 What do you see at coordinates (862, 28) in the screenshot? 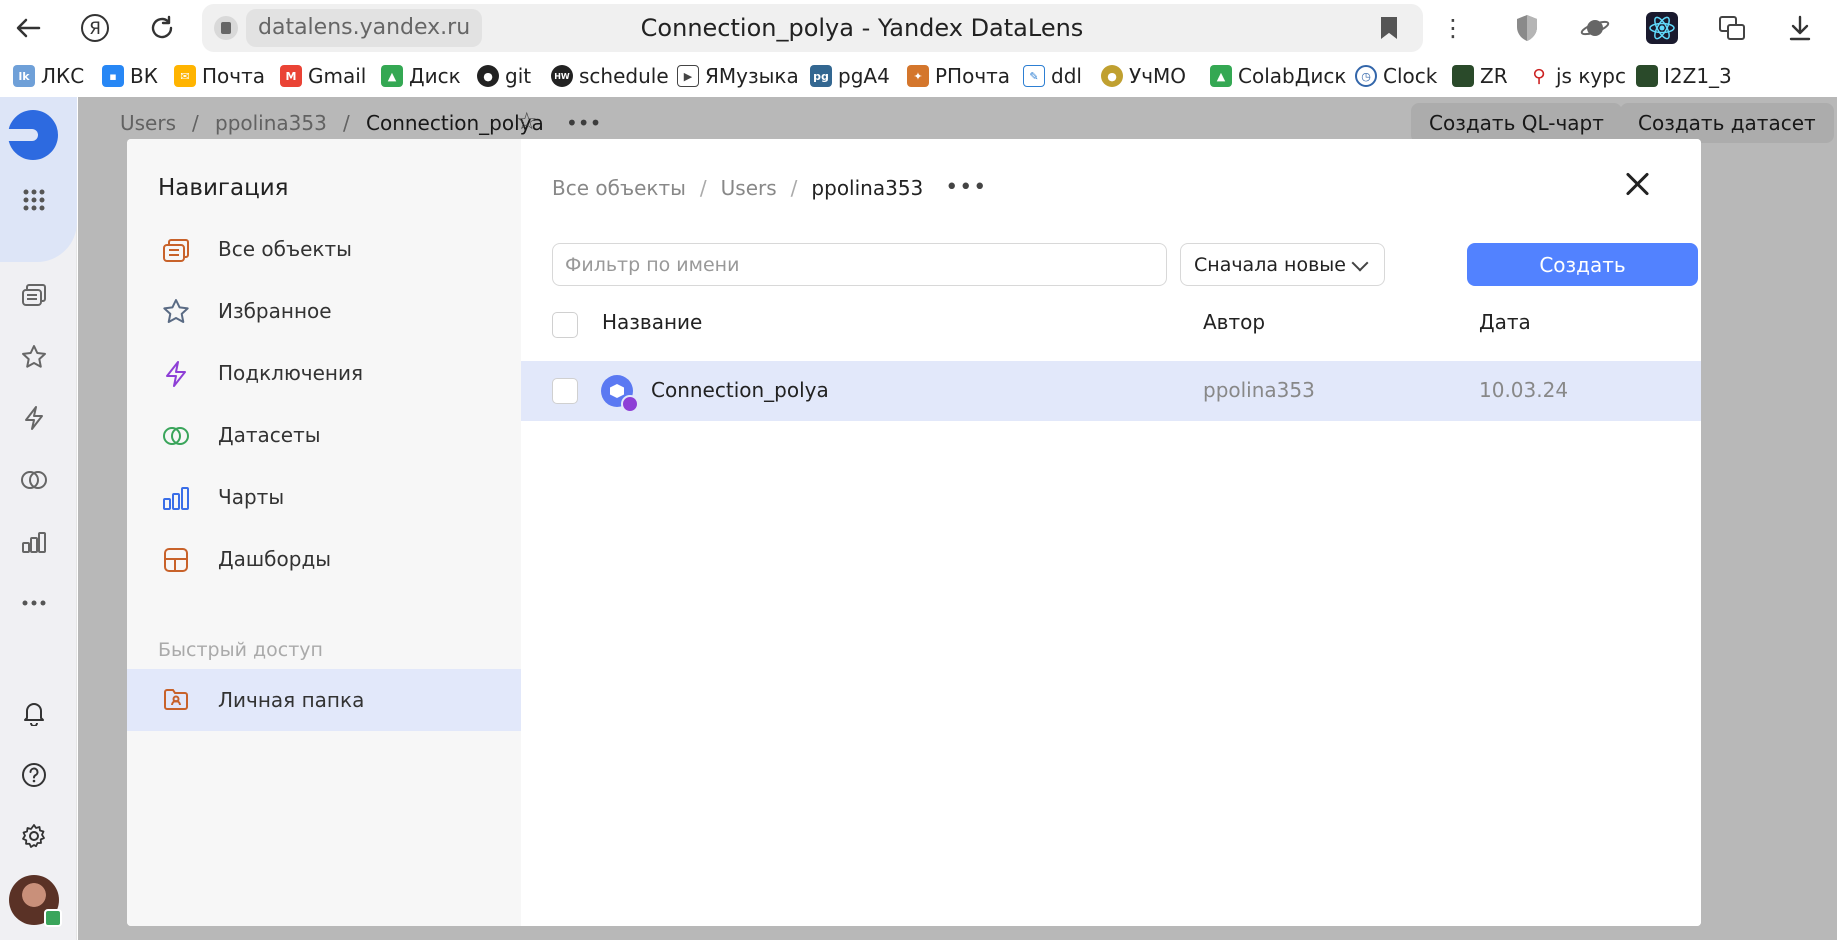
I see `page-title: Connection_polya - Yandex DataLens` at bounding box center [862, 28].